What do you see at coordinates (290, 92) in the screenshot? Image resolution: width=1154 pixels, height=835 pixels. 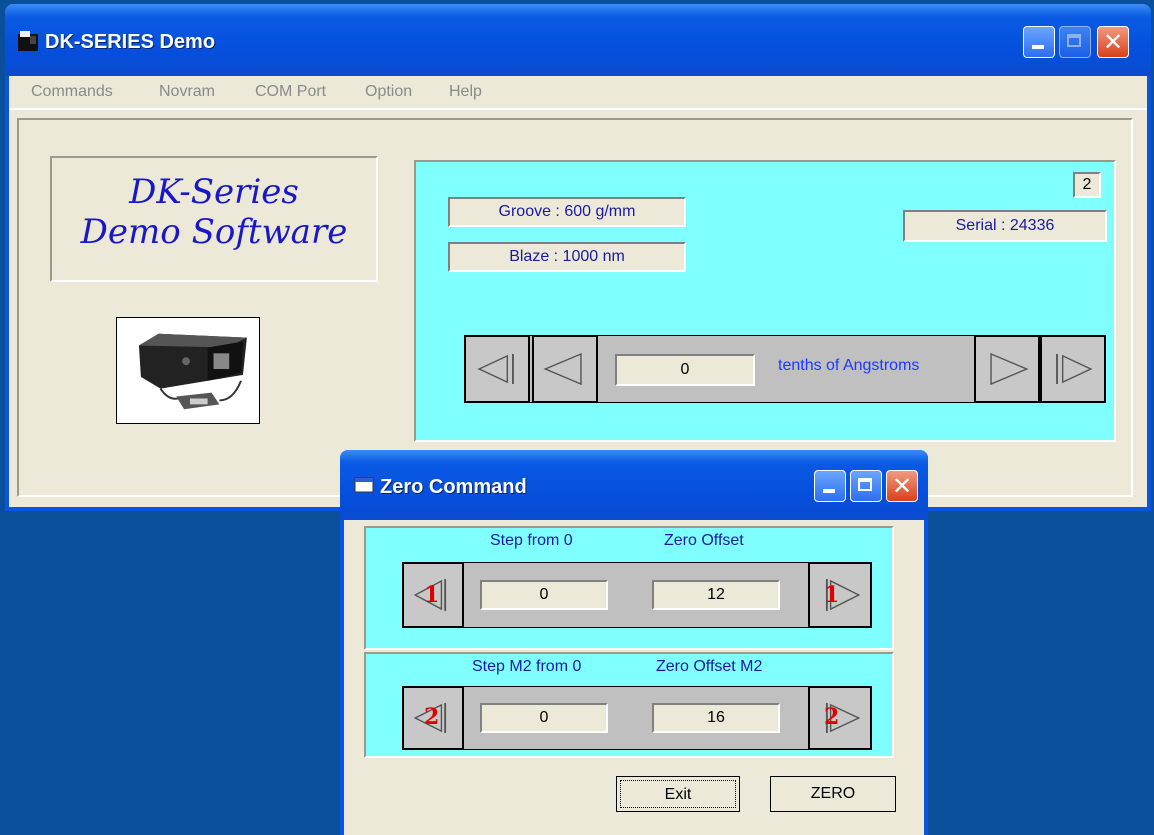 I see `menu-com-port: COM Port` at bounding box center [290, 92].